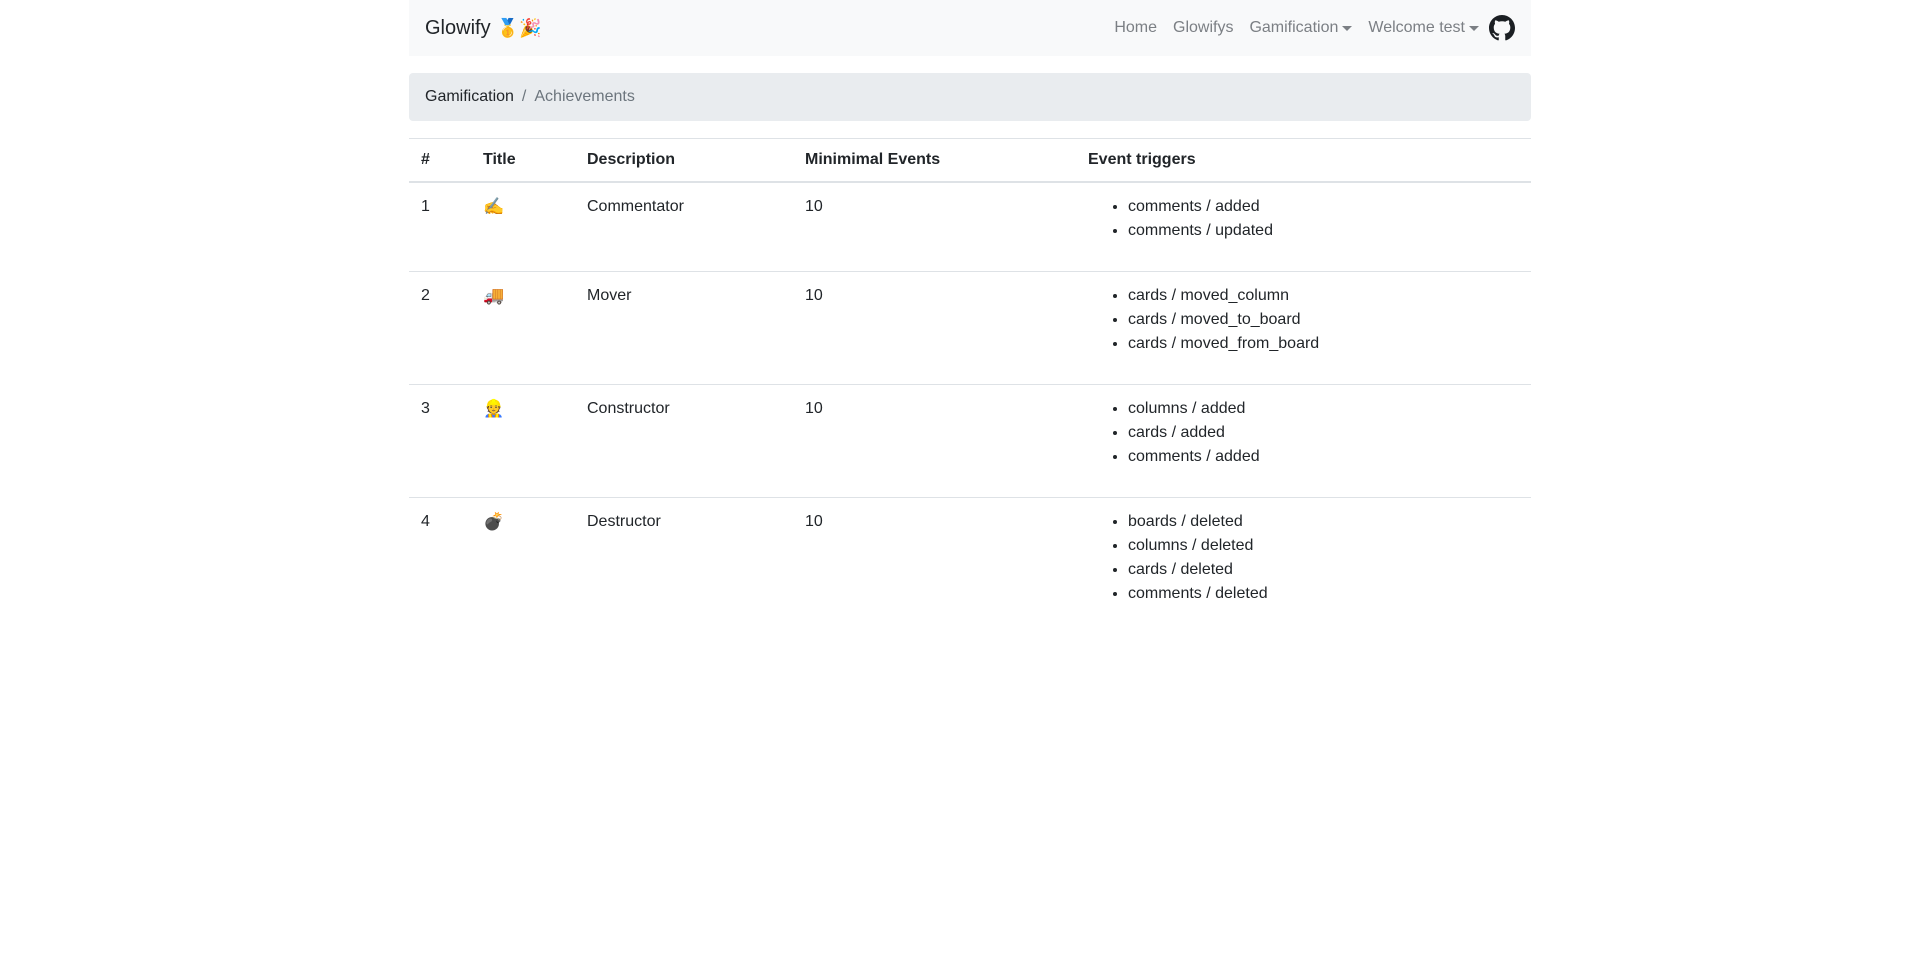  Describe the element at coordinates (523, 441) in the screenshot. I see `cell-title-emoji-icon: 👷` at that location.